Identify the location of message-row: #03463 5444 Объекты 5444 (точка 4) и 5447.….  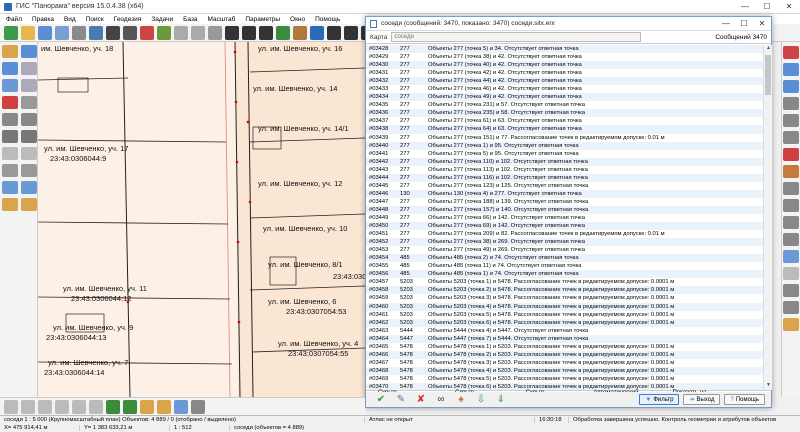
(564, 331).